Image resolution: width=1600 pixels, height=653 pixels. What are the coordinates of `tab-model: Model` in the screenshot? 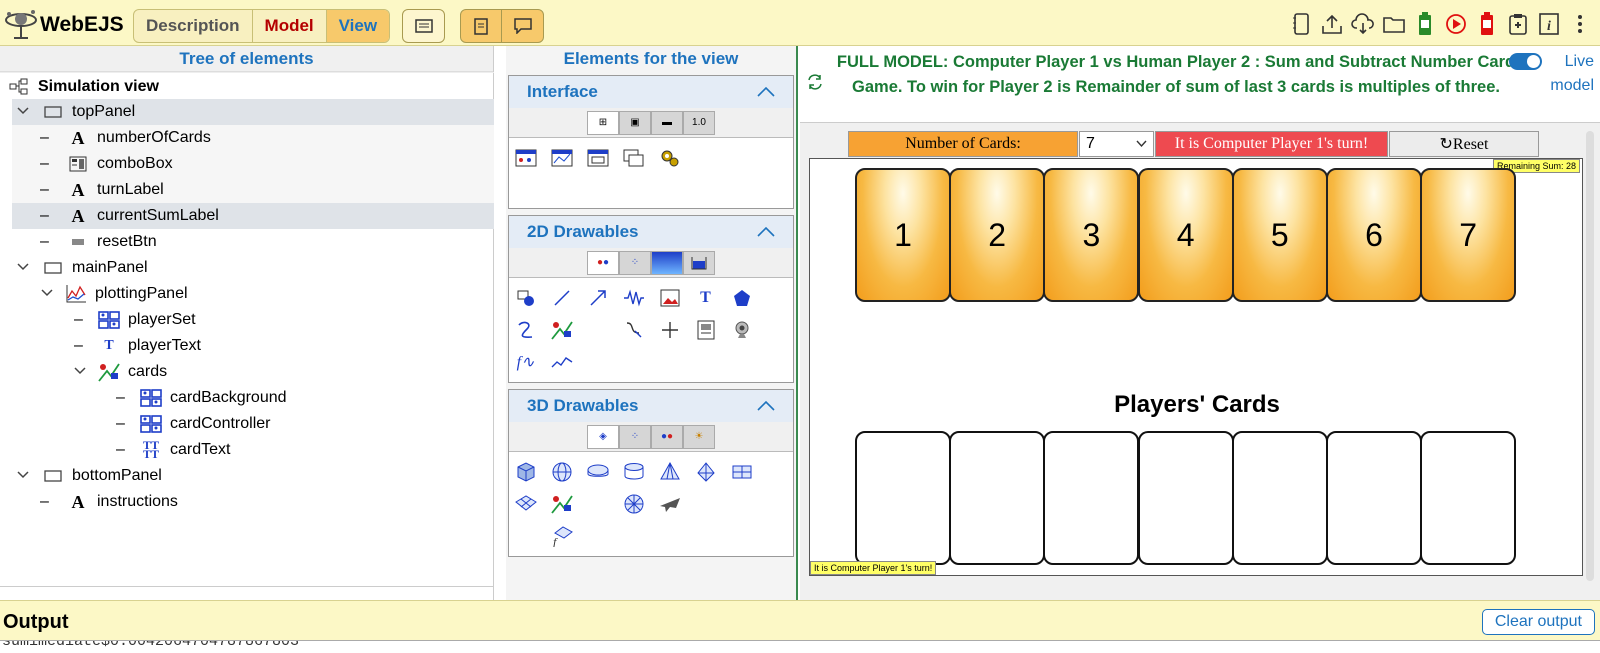 It's located at (290, 26).